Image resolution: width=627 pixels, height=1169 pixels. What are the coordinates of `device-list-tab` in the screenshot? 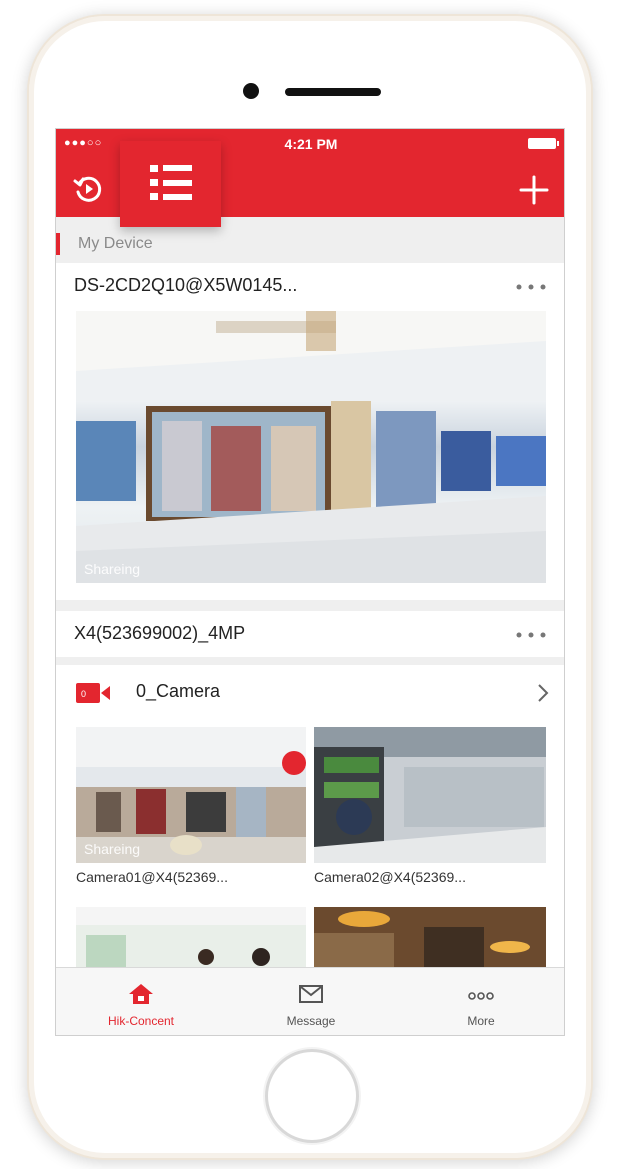 It's located at (170, 184).